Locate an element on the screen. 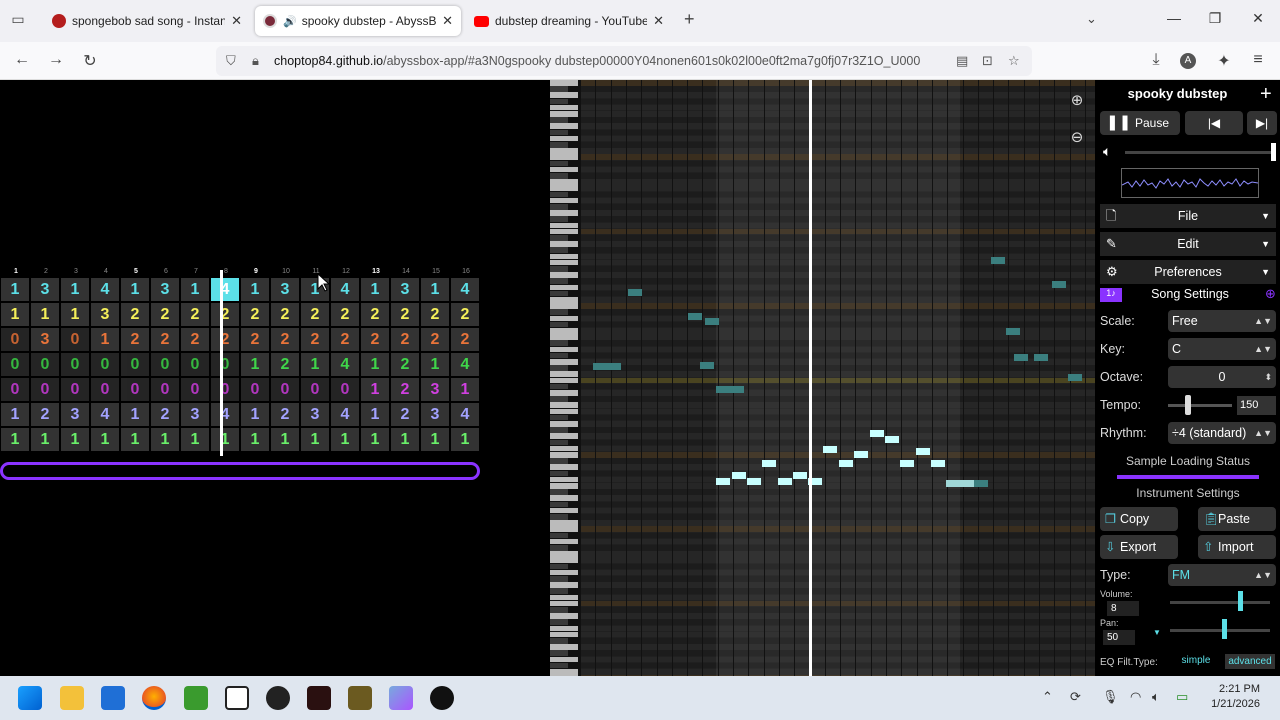  back-icon: ← is located at coordinates (22, 60).